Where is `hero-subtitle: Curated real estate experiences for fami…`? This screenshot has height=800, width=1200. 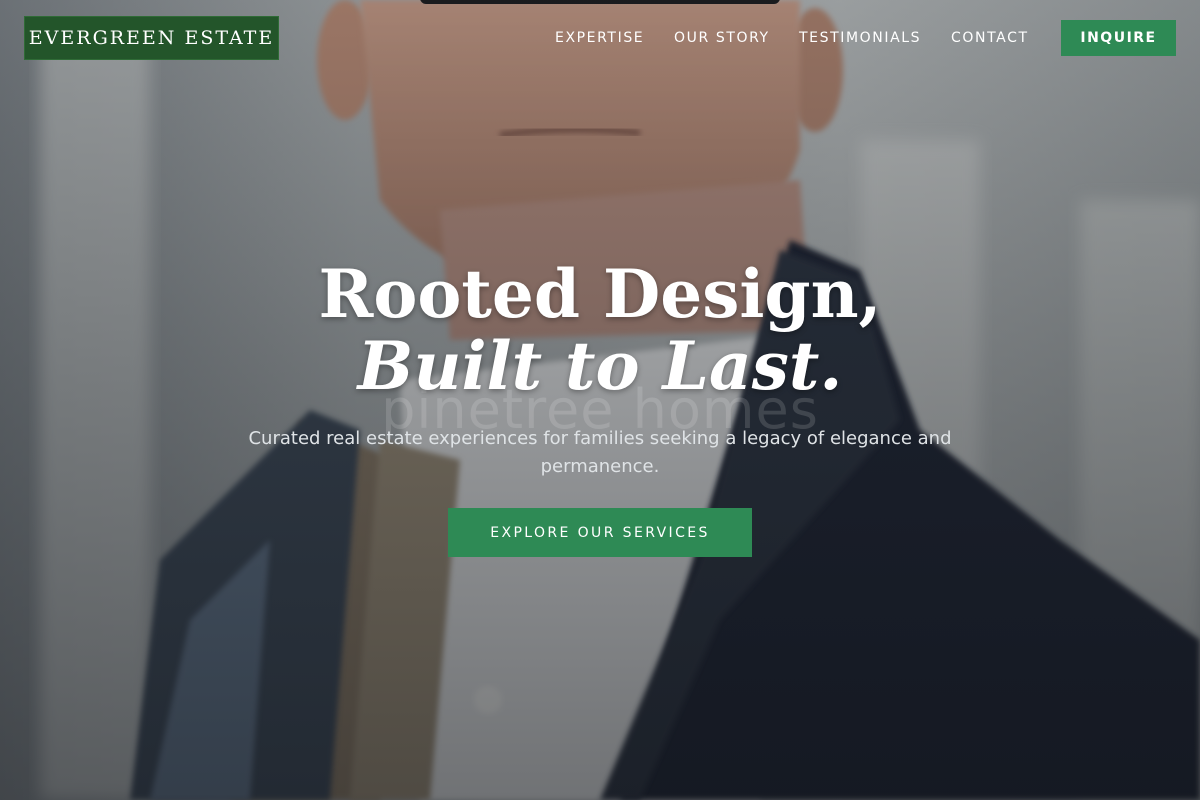
hero-subtitle: Curated real estate experiences for fami… is located at coordinates (600, 452).